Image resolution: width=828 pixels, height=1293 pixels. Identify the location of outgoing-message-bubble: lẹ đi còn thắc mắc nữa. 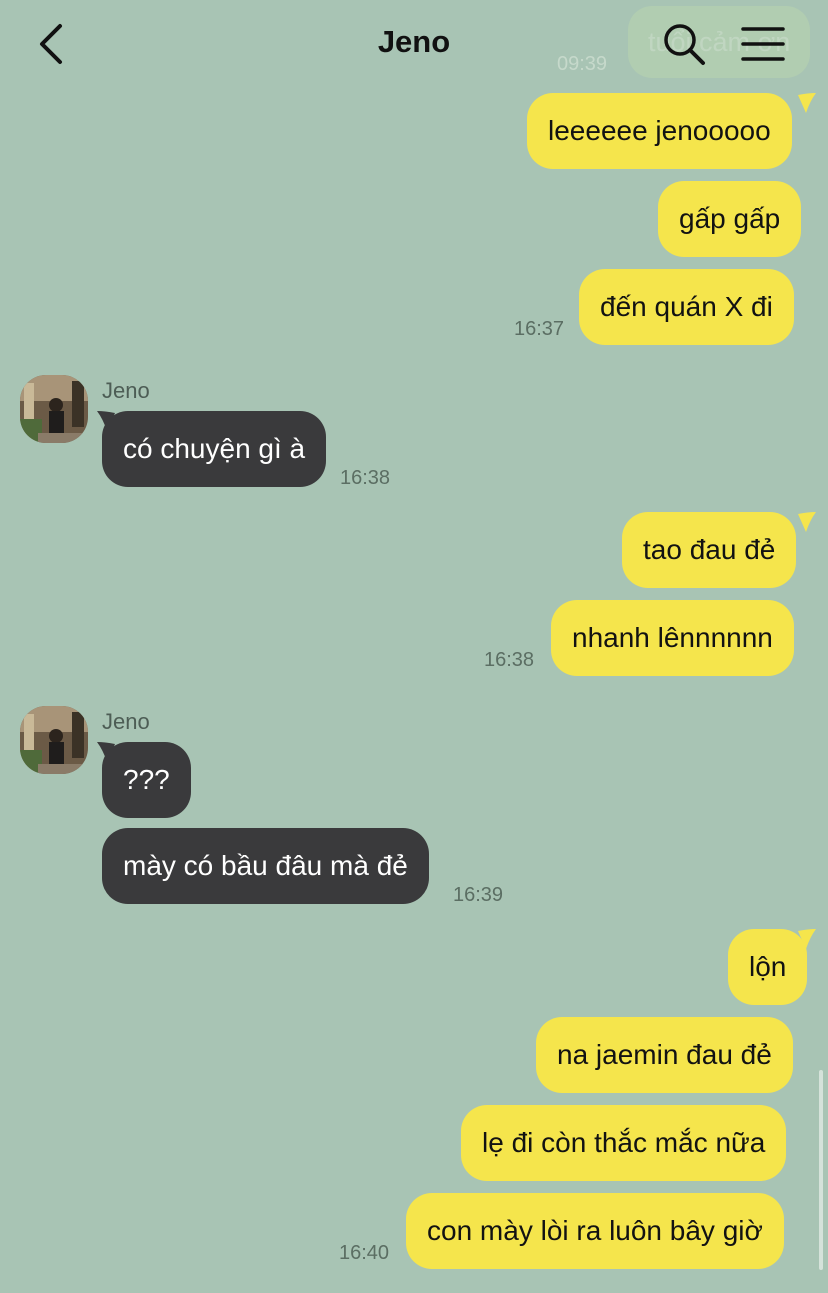
(624, 1143).